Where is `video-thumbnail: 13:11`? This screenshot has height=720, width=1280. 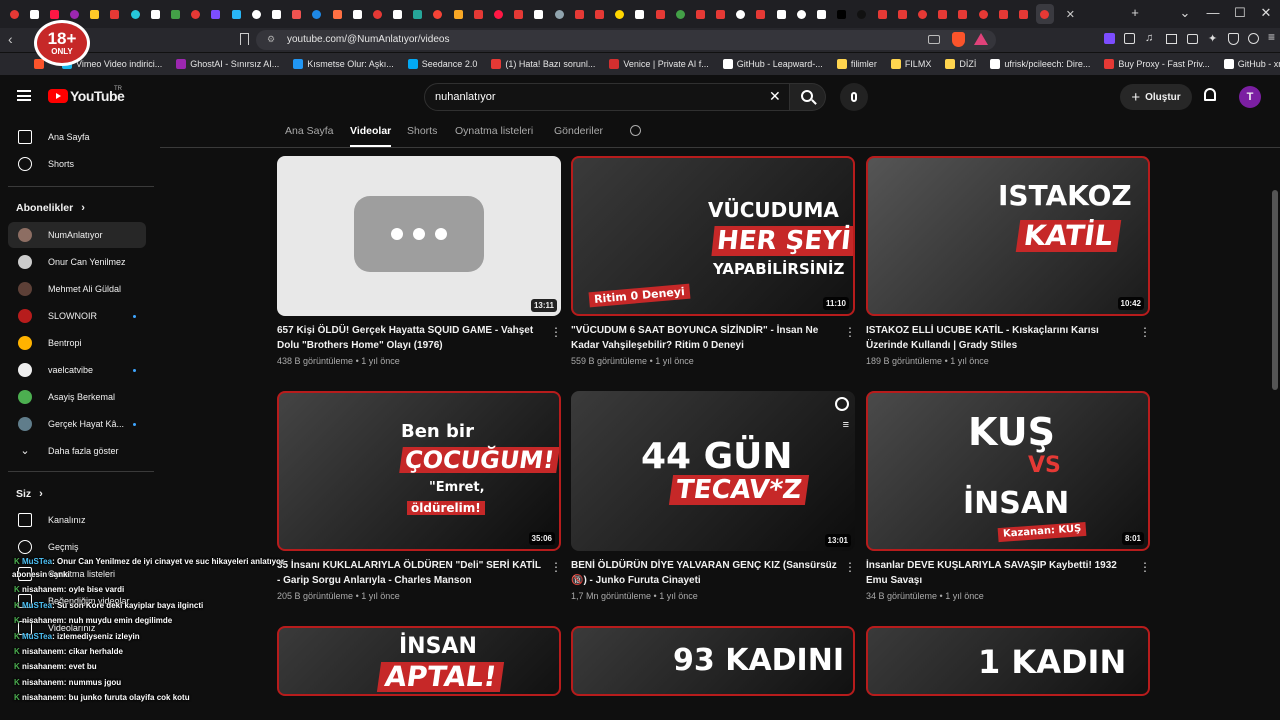
video-thumbnail: 13:11 is located at coordinates (419, 236).